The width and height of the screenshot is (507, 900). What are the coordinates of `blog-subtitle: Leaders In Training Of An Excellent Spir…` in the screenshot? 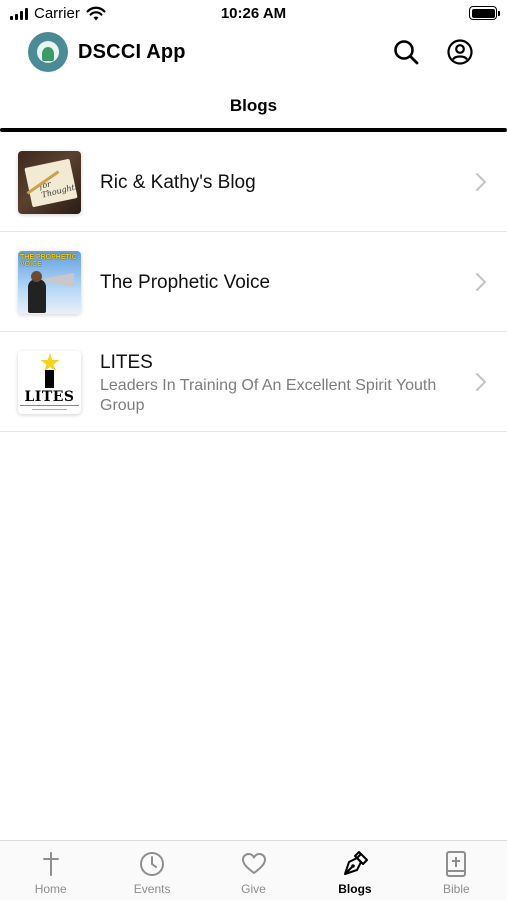 It's located at (268, 395).